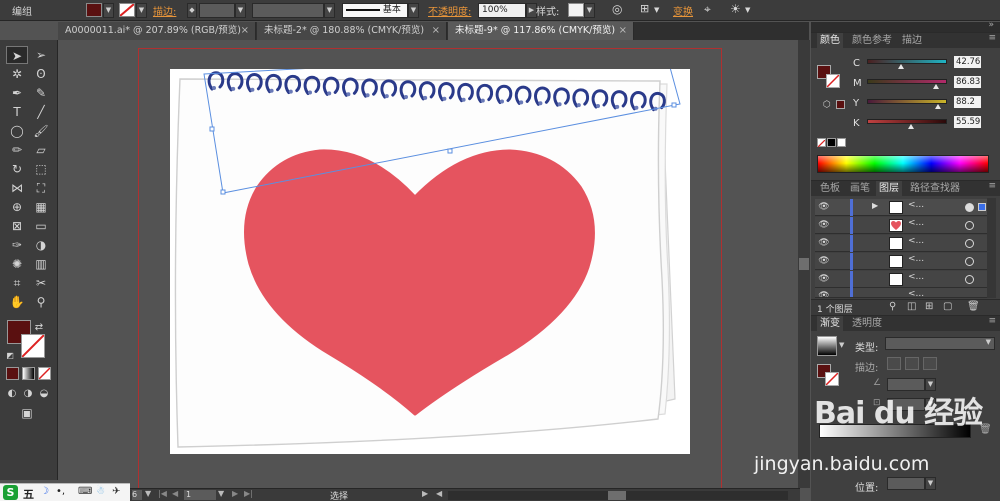 This screenshot has height=501, width=1000. What do you see at coordinates (60, 491) in the screenshot?
I see `punctuation-icon: •,` at bounding box center [60, 491].